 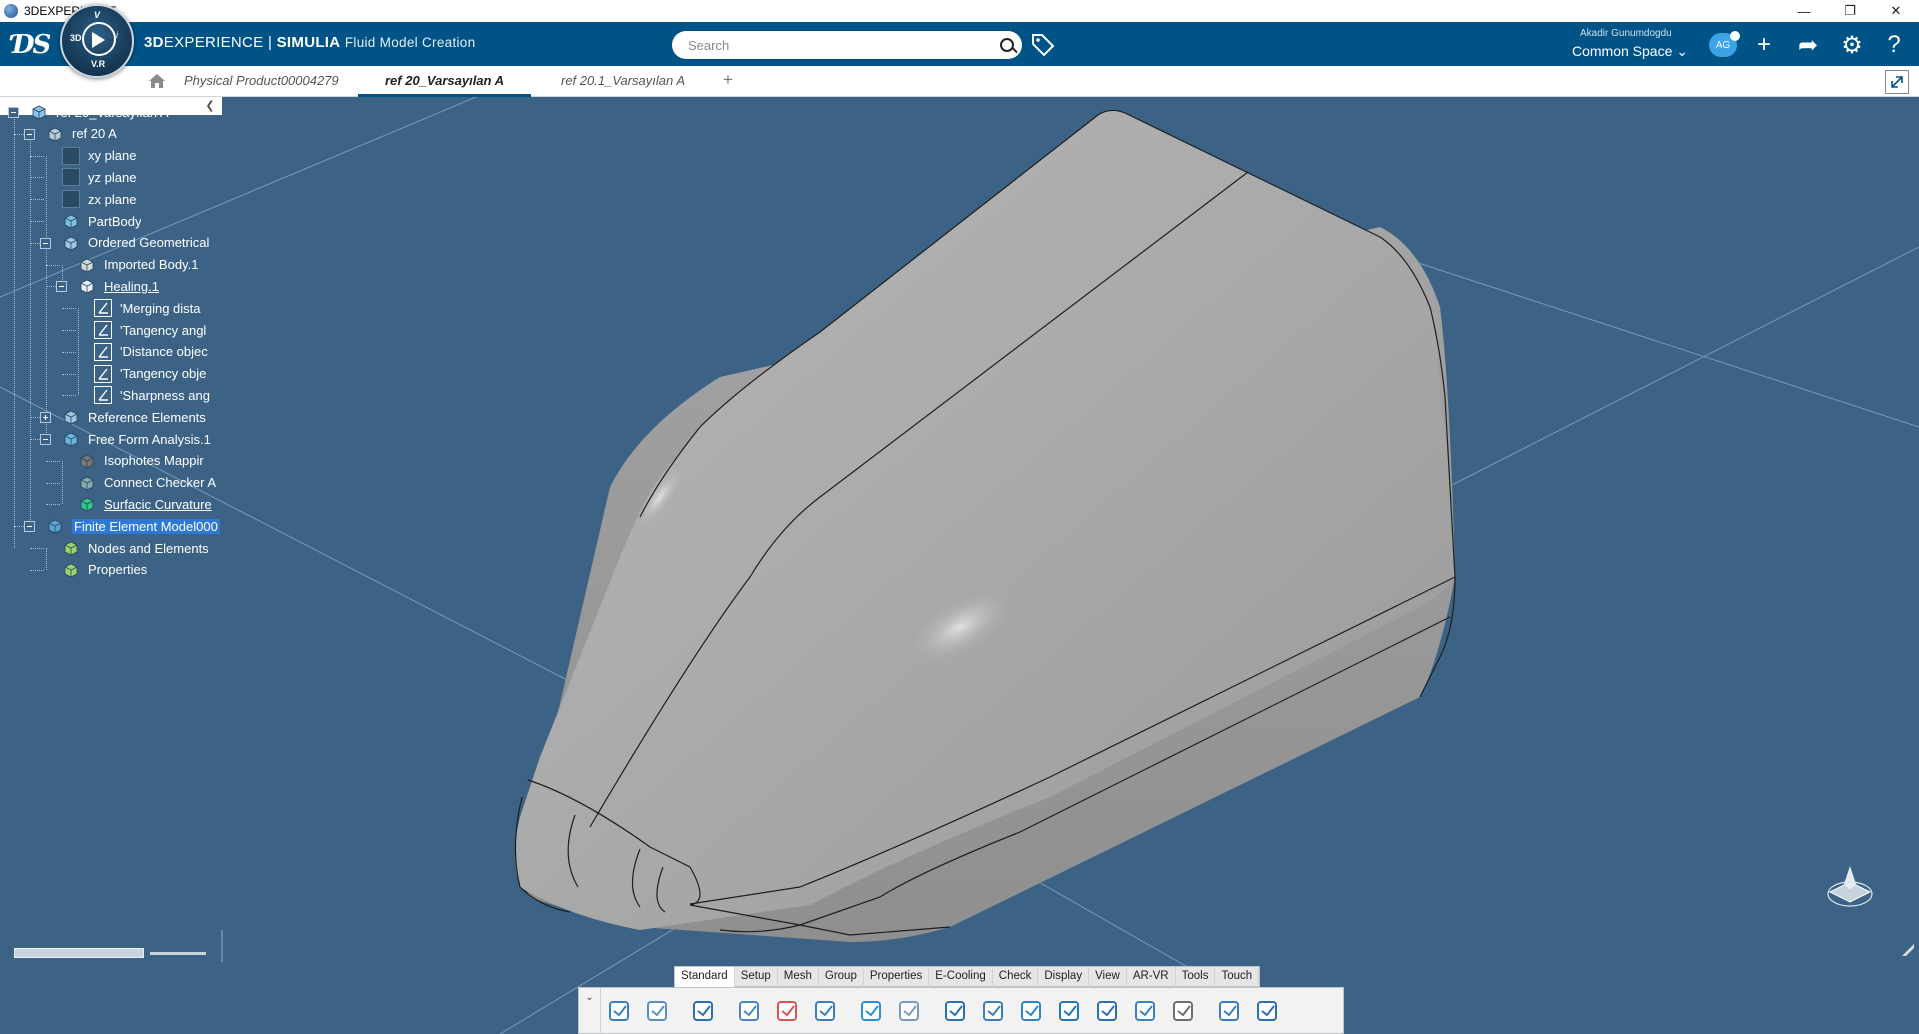 I want to click on tree-item: Imported Body.1, so click(x=138, y=265).